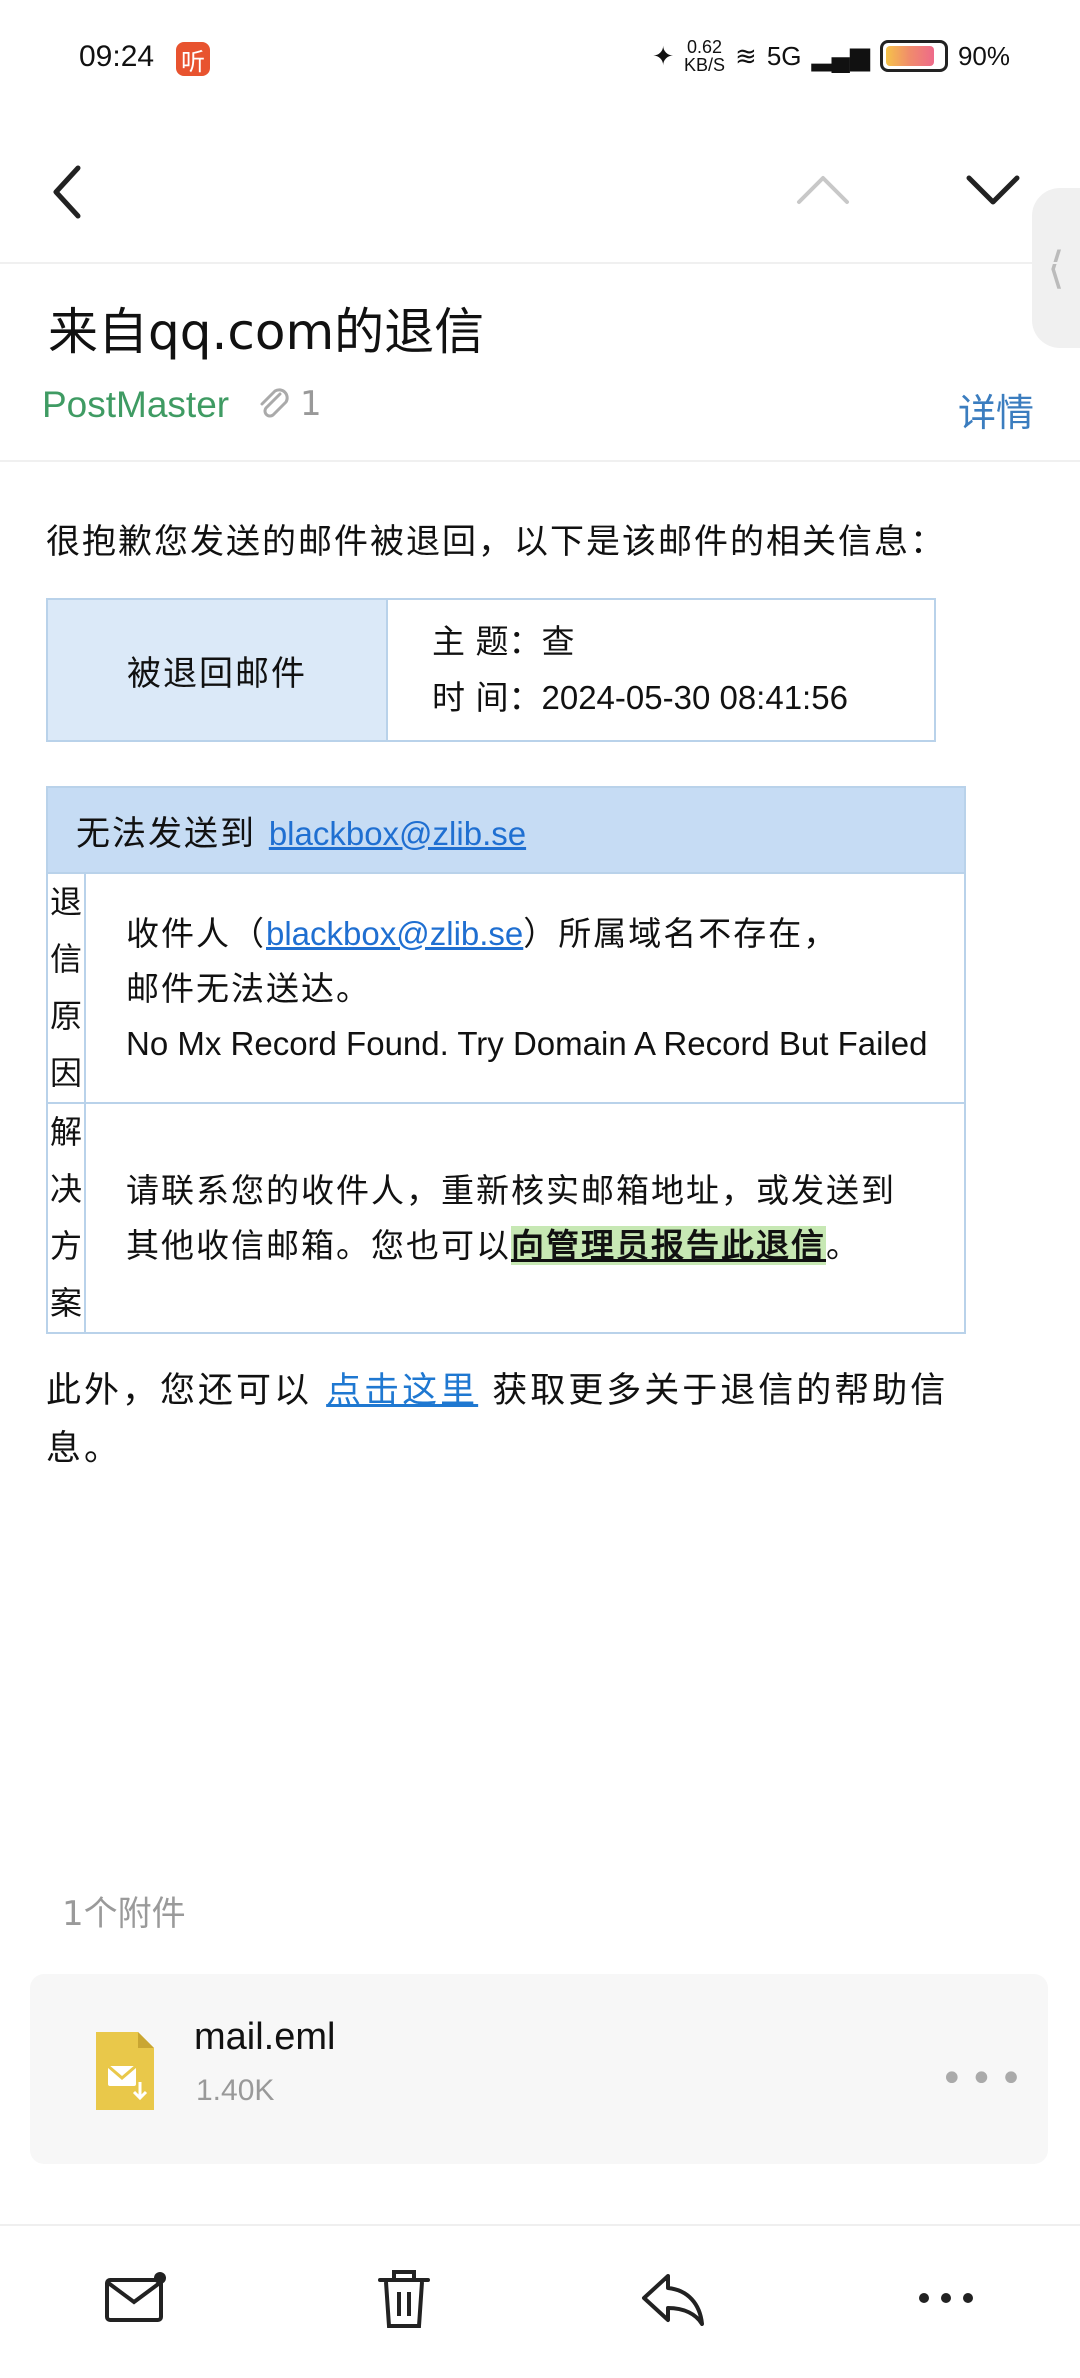 This screenshot has width=1080, height=2378. Describe the element at coordinates (66, 1218) in the screenshot. I see `solution-side-label: 解决方案` at that location.